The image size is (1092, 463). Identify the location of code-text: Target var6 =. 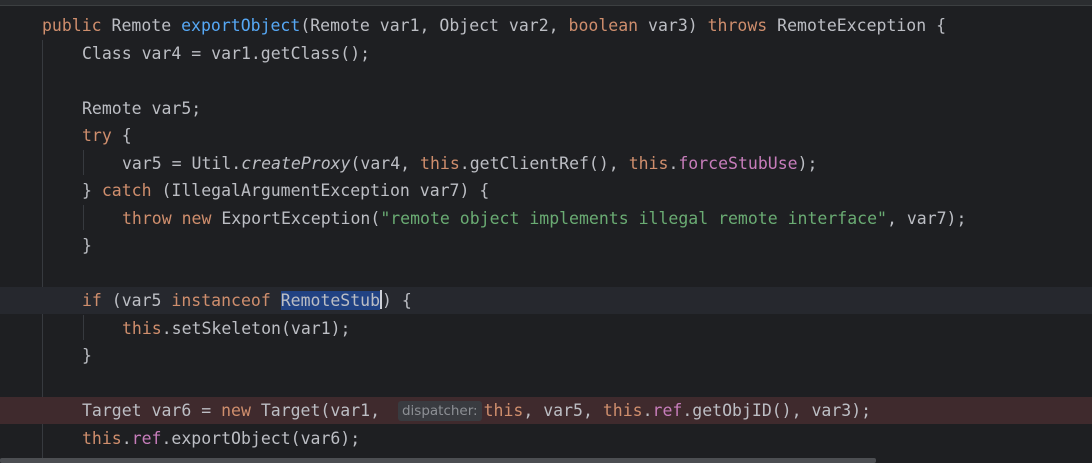
(152, 410).